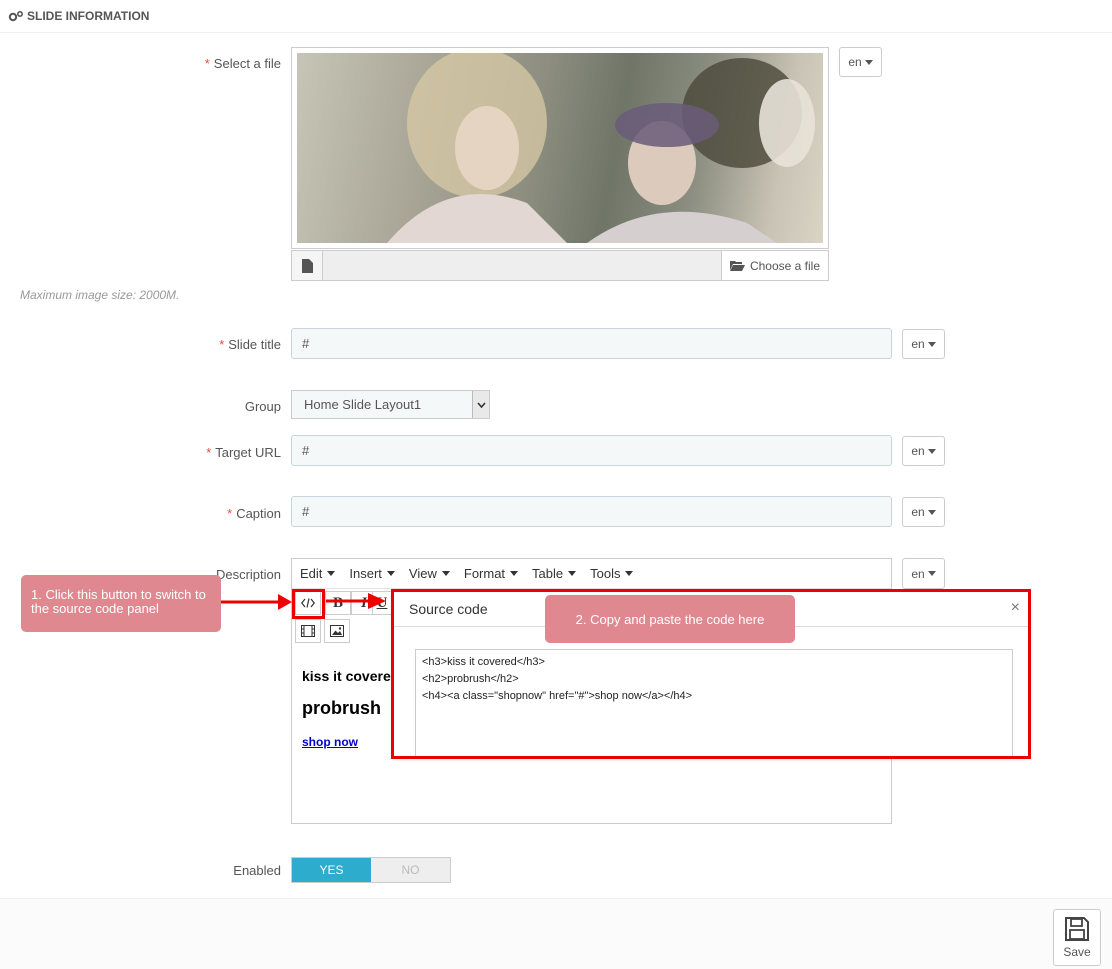  What do you see at coordinates (774, 265) in the screenshot?
I see `choose-file-button: Choose a file` at bounding box center [774, 265].